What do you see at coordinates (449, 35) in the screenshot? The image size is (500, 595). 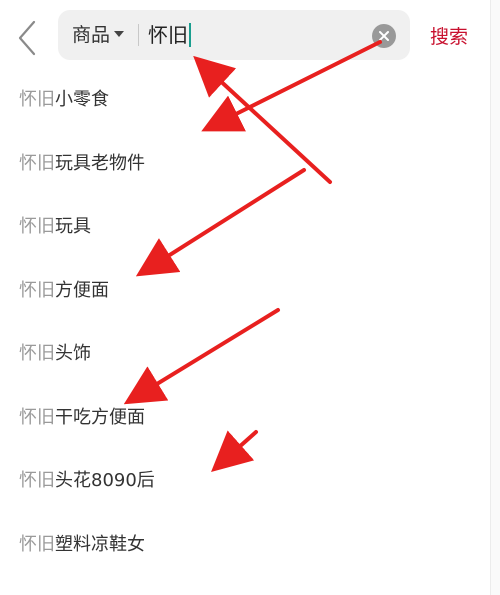 I see `search-button: 搜索` at bounding box center [449, 35].